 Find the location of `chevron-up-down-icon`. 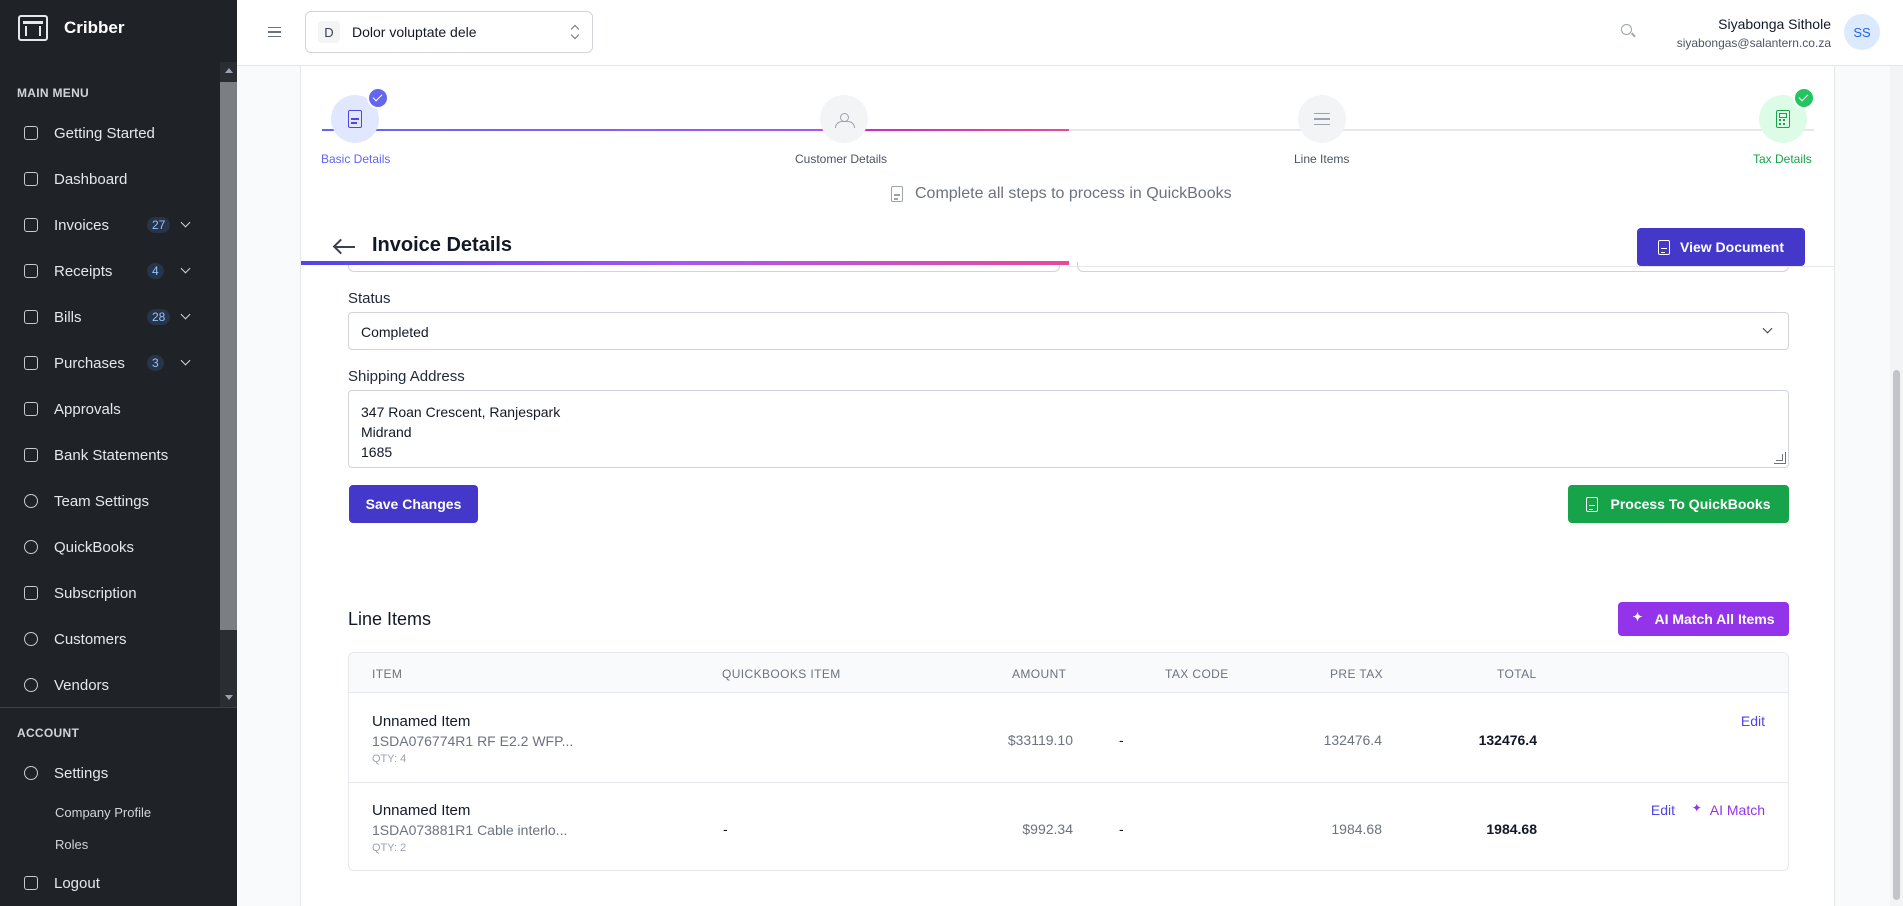

chevron-up-down-icon is located at coordinates (575, 32).